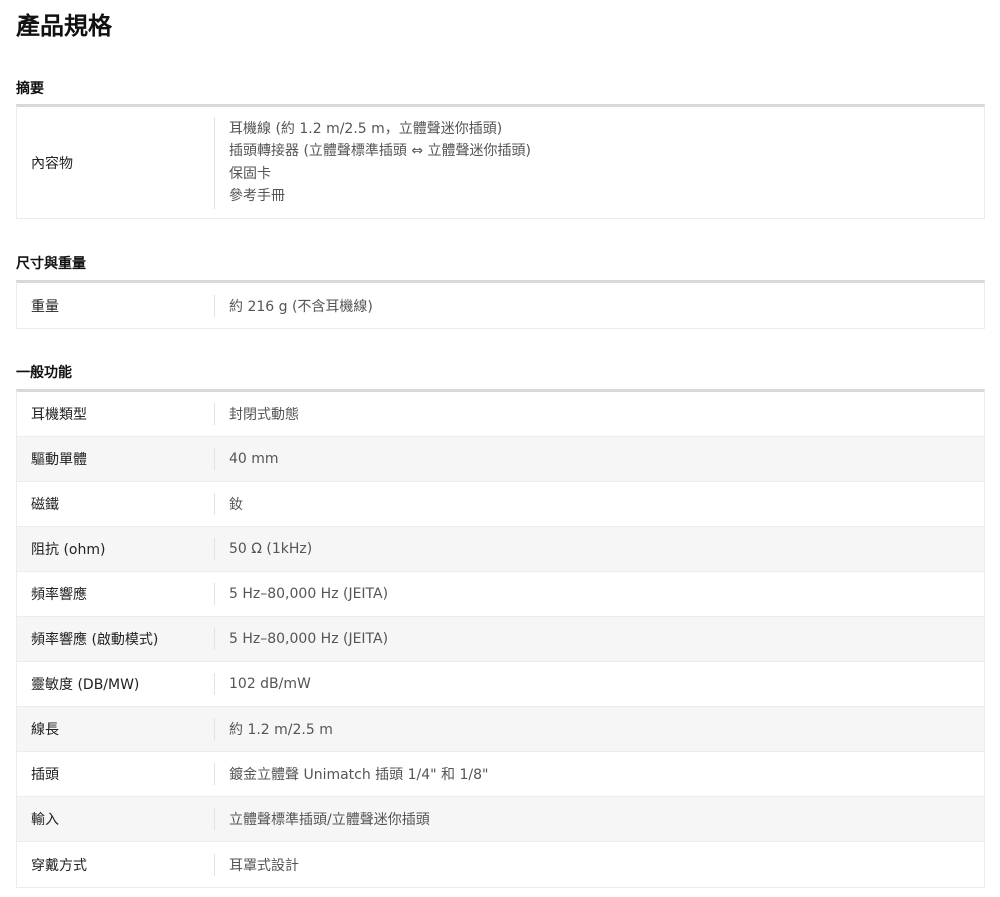 This screenshot has height=897, width=1000. Describe the element at coordinates (257, 196) in the screenshot. I see `spec-value-line: 參考手冊` at that location.